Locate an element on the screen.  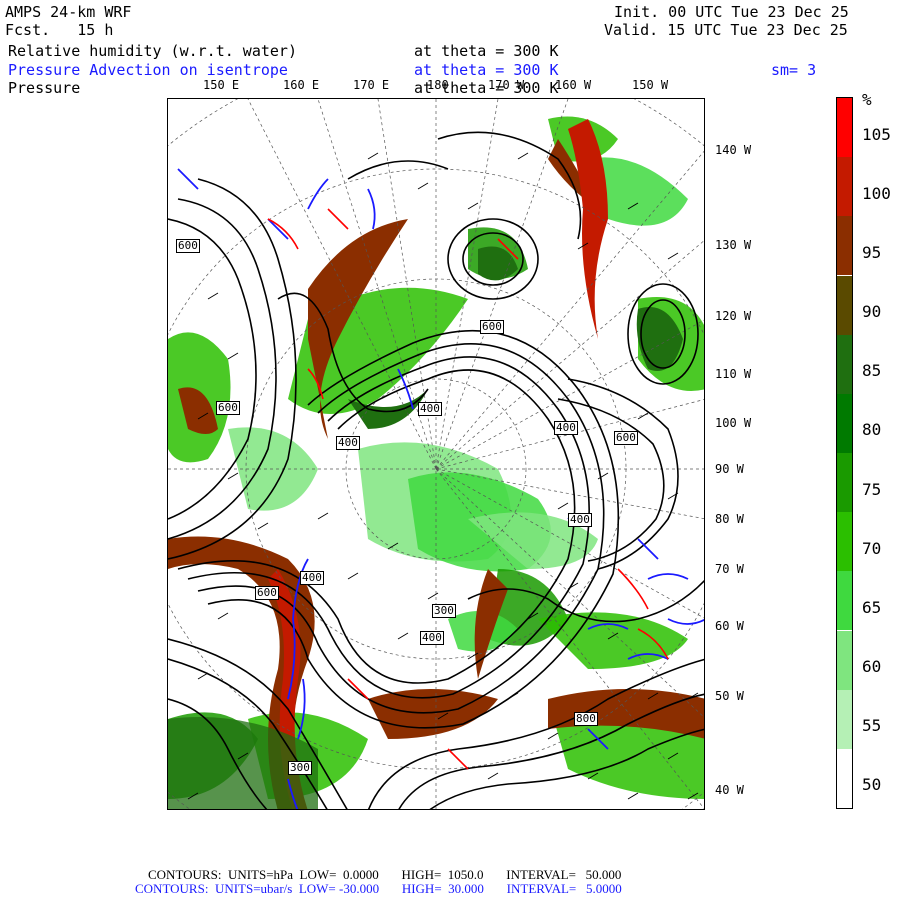
lon-label-150w: 150 W is located at coordinates (650, 85).